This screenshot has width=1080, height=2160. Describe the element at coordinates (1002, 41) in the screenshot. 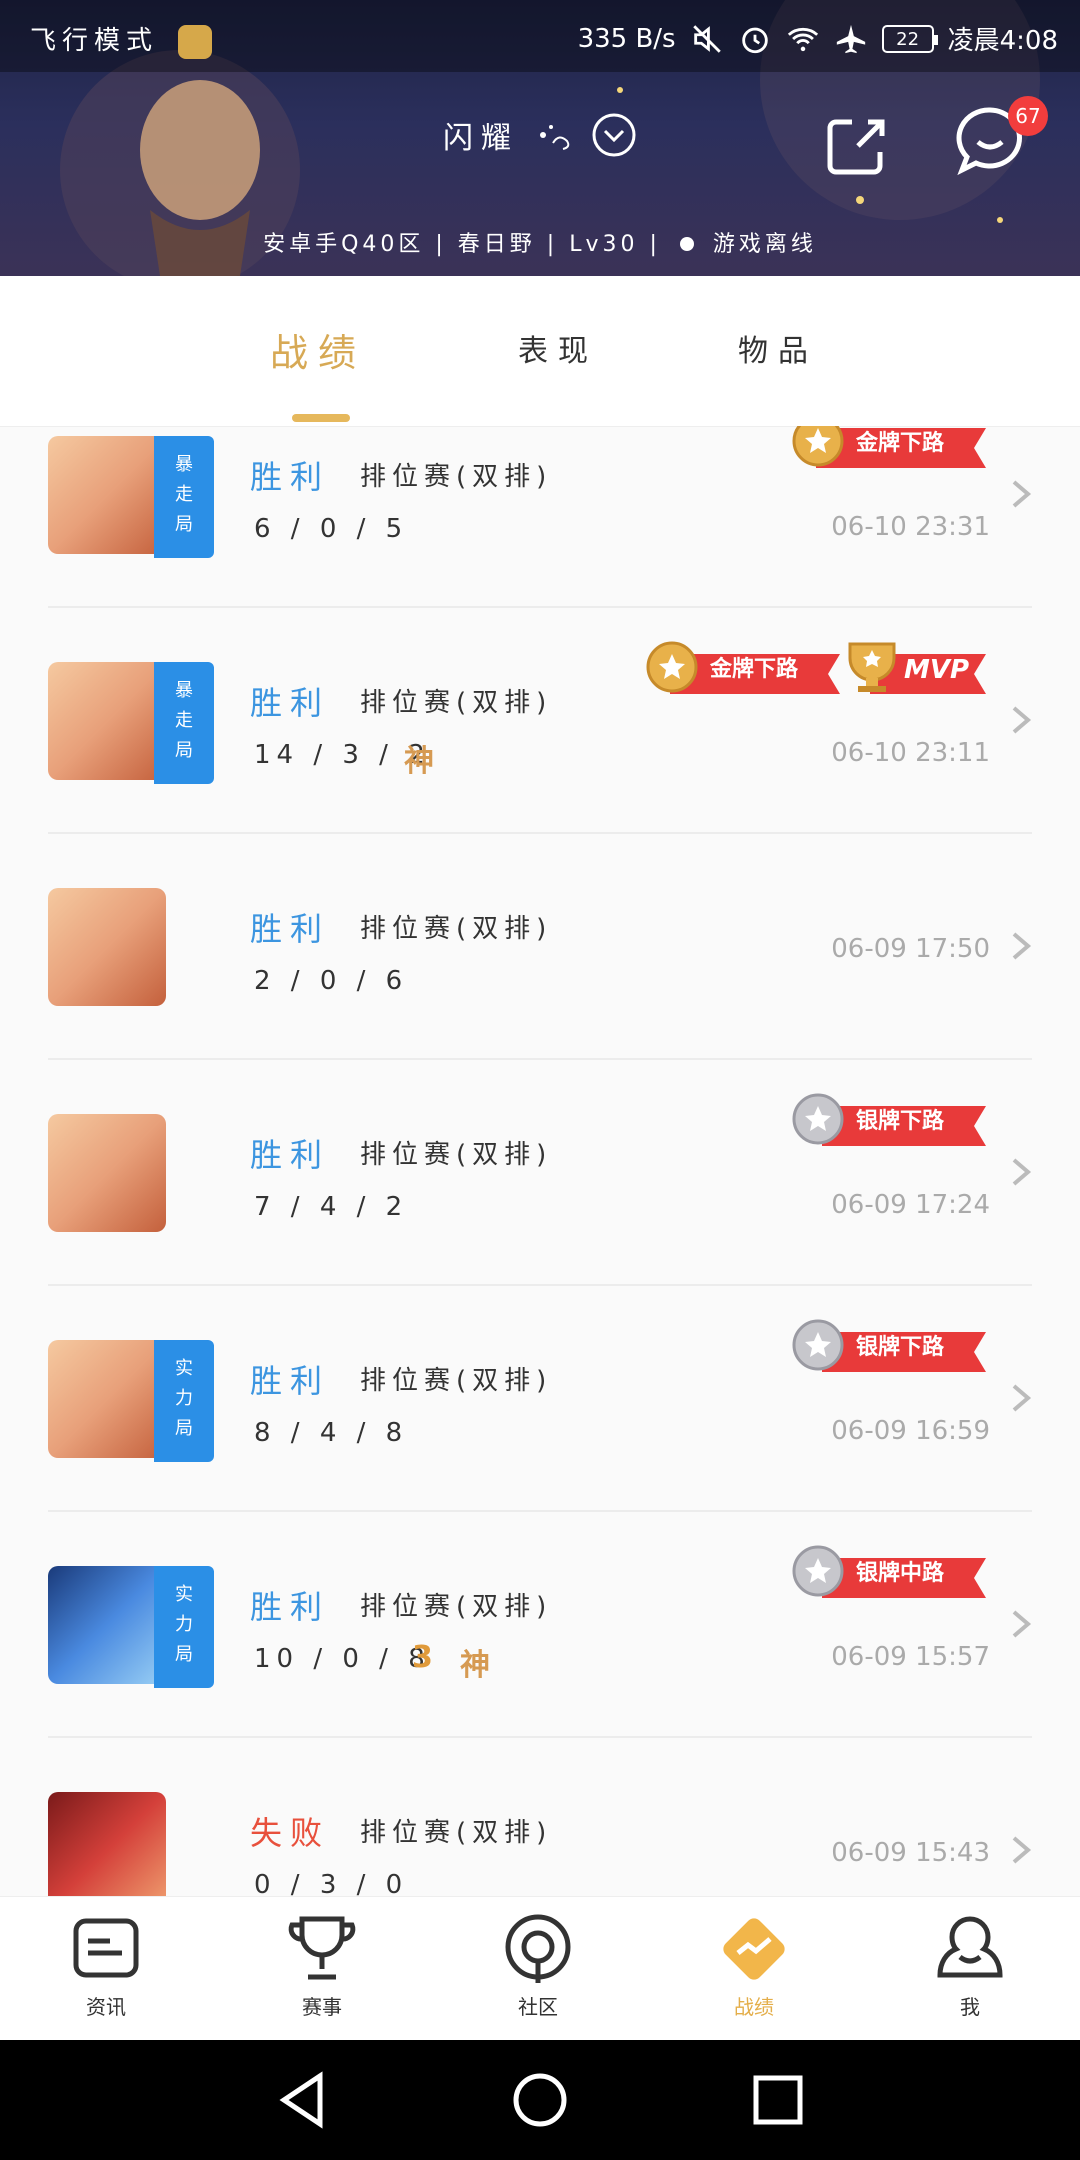

I see `clock: 凌晨4:08` at that location.